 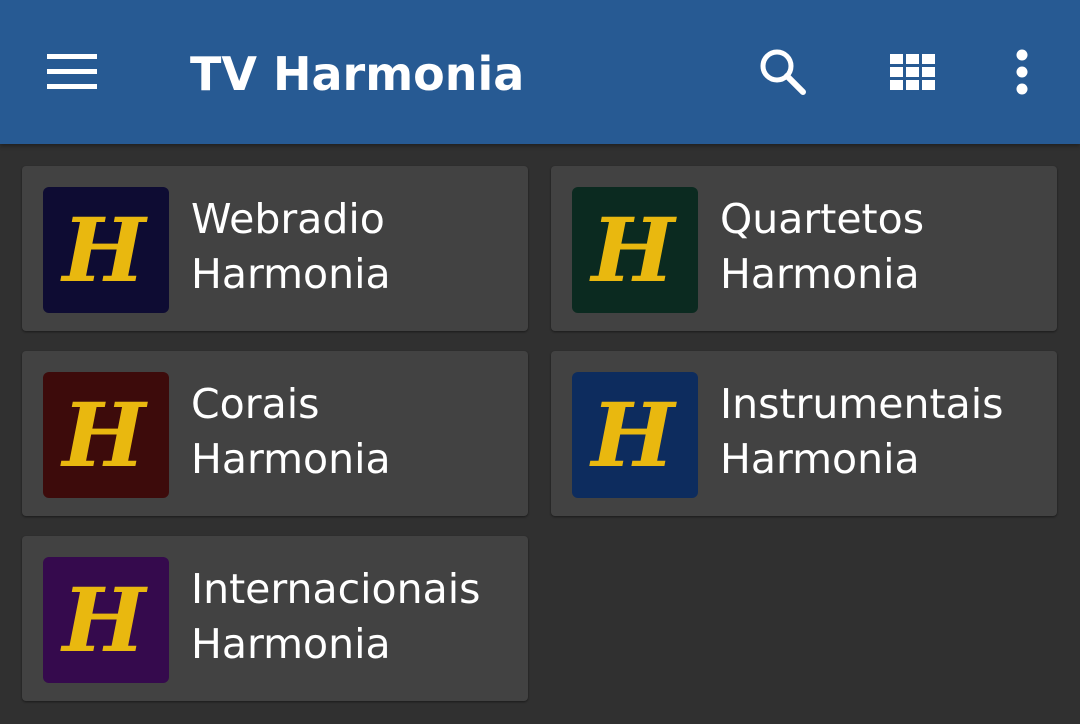 What do you see at coordinates (357, 74) in the screenshot?
I see `app-title: TV Harmonia` at bounding box center [357, 74].